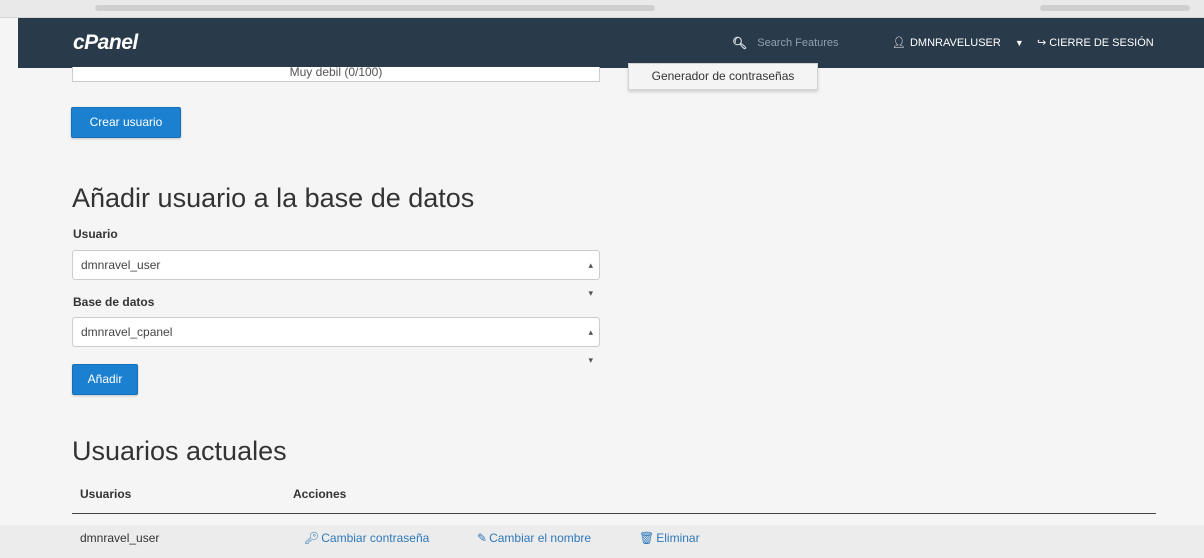 The width and height of the screenshot is (1204, 558). What do you see at coordinates (95, 234) in the screenshot?
I see `user-select-label: Usuario` at bounding box center [95, 234].